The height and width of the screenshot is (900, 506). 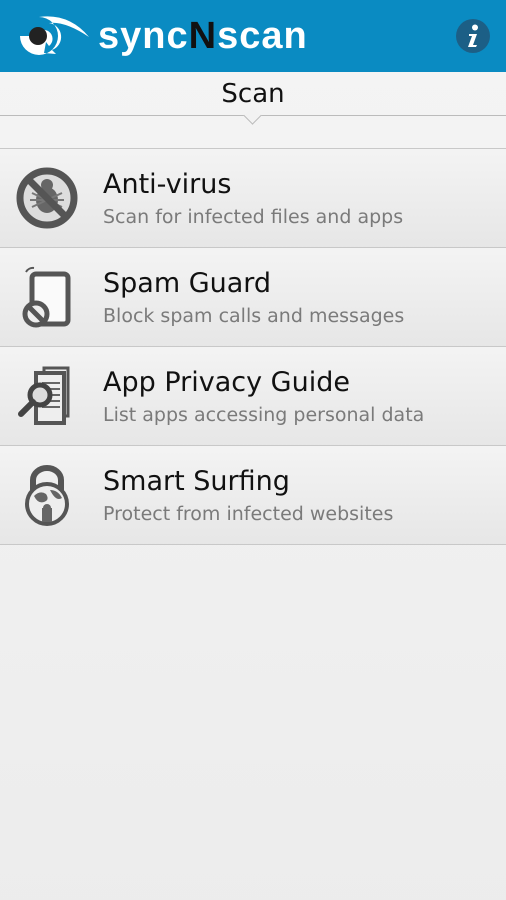 I want to click on app-logo-text: syncNscan, so click(x=203, y=36).